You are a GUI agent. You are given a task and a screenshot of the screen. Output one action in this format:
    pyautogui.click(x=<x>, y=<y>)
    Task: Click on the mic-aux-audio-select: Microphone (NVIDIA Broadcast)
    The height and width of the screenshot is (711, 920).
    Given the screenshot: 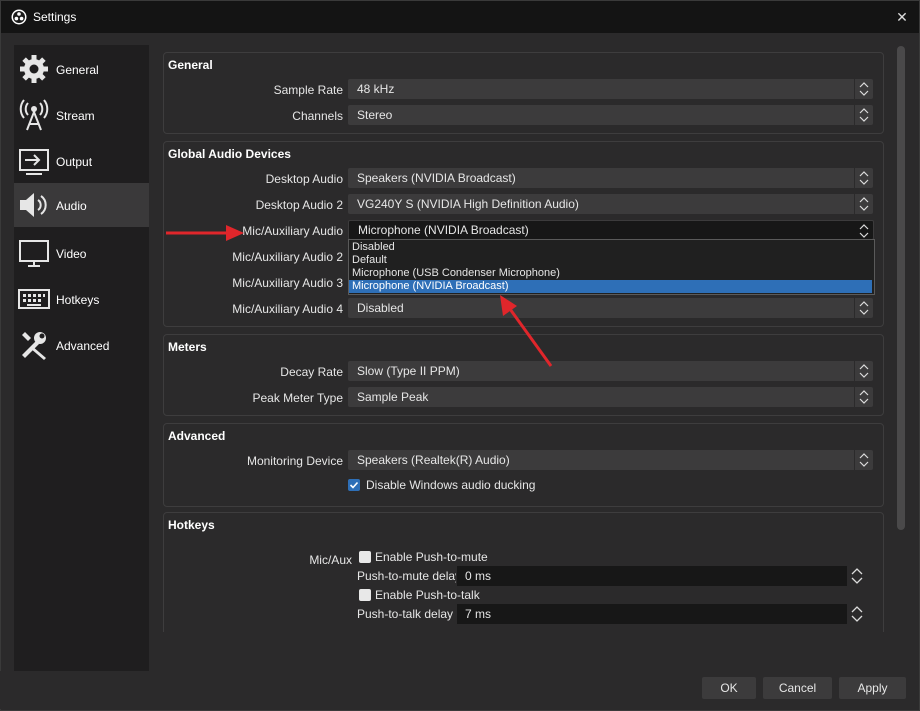 What is the action you would take?
    pyautogui.click(x=611, y=230)
    